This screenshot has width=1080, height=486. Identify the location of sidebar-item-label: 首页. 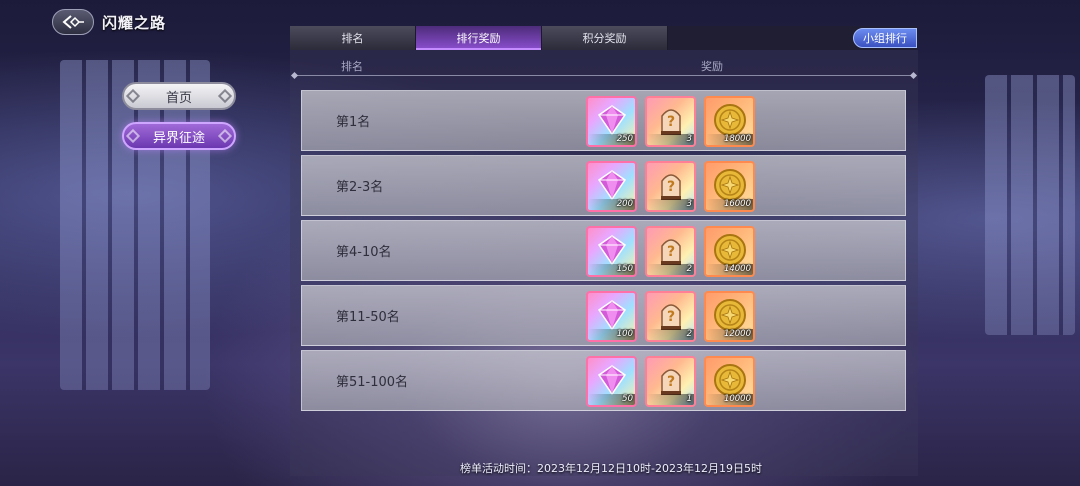
(178, 98).